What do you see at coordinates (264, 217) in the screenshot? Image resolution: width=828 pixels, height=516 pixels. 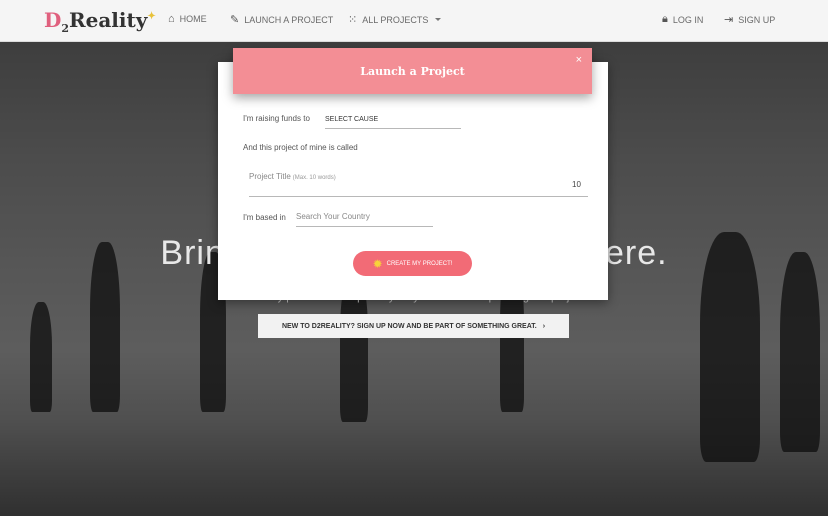 I see `based-in-label: I'm based in` at bounding box center [264, 217].